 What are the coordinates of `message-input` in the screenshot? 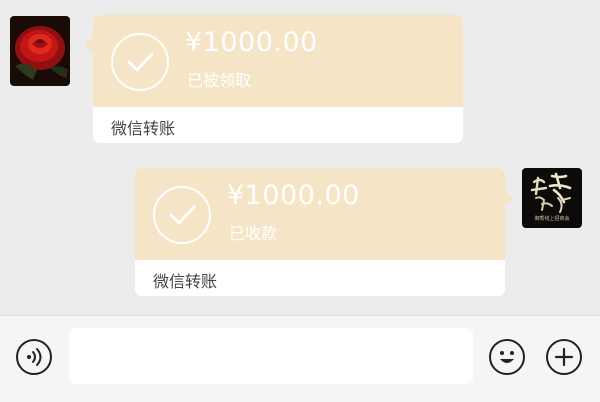 It's located at (271, 356).